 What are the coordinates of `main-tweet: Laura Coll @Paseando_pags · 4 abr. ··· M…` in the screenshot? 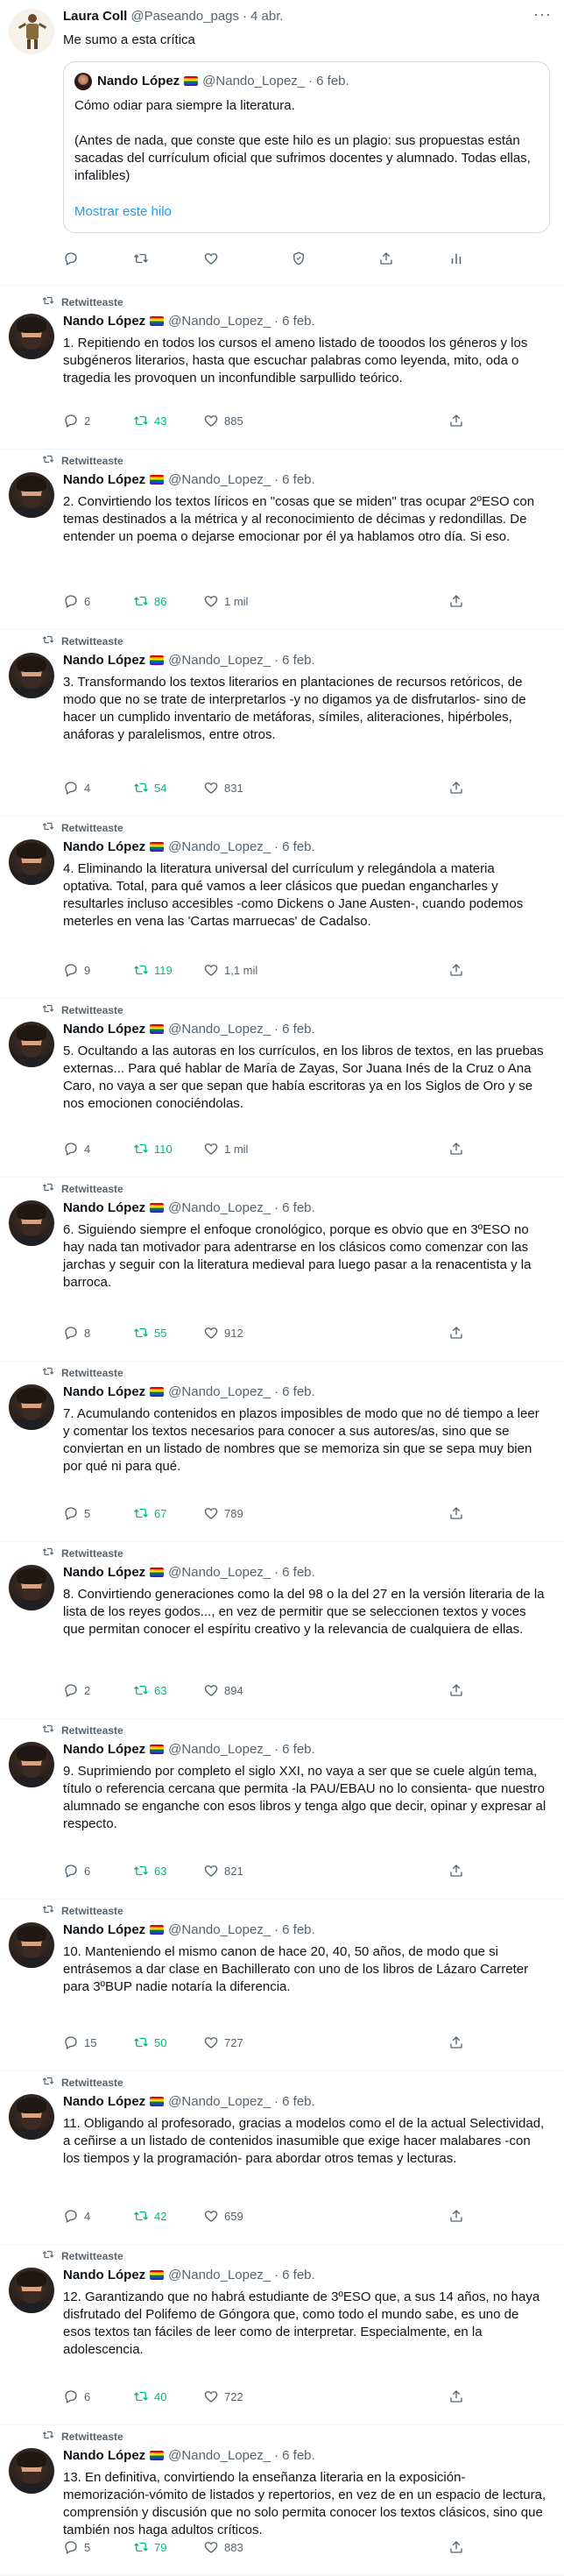 It's located at (282, 143).